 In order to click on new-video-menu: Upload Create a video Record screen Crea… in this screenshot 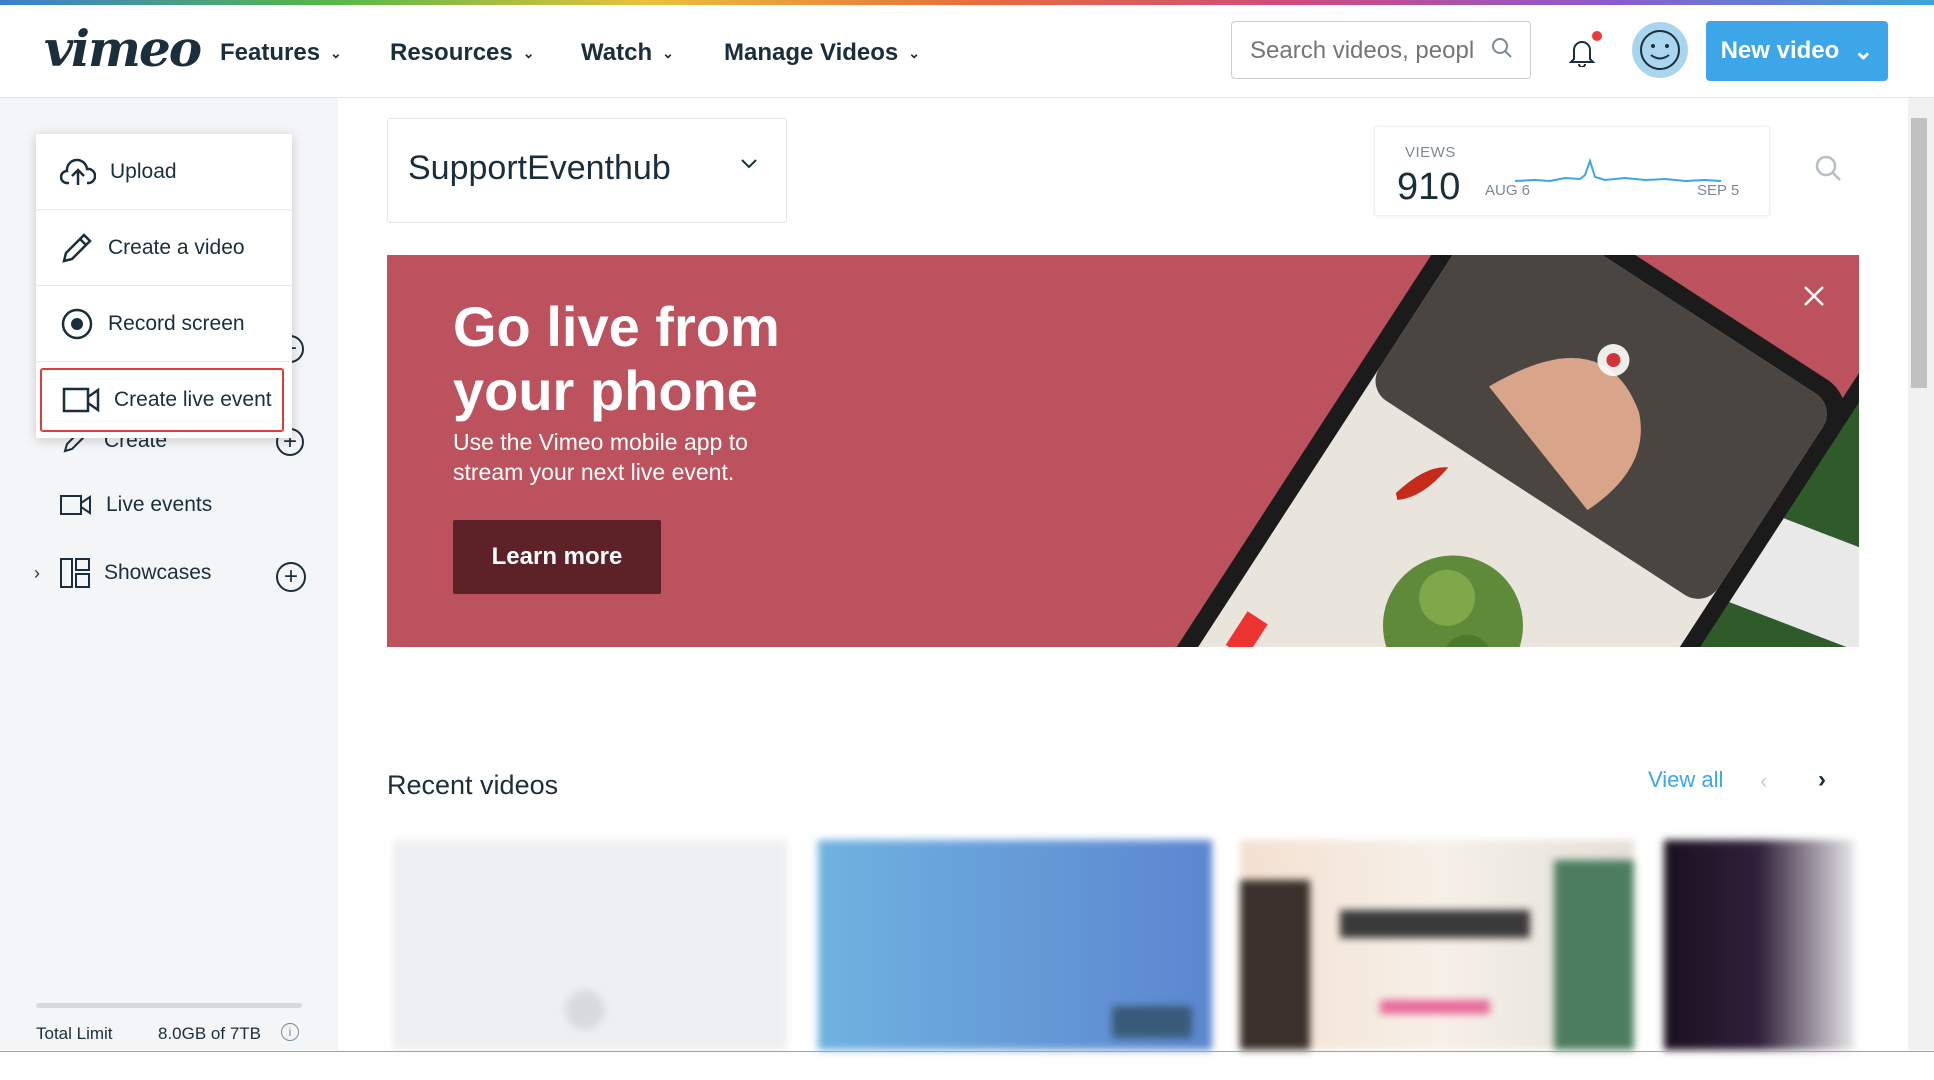, I will do `click(164, 286)`.